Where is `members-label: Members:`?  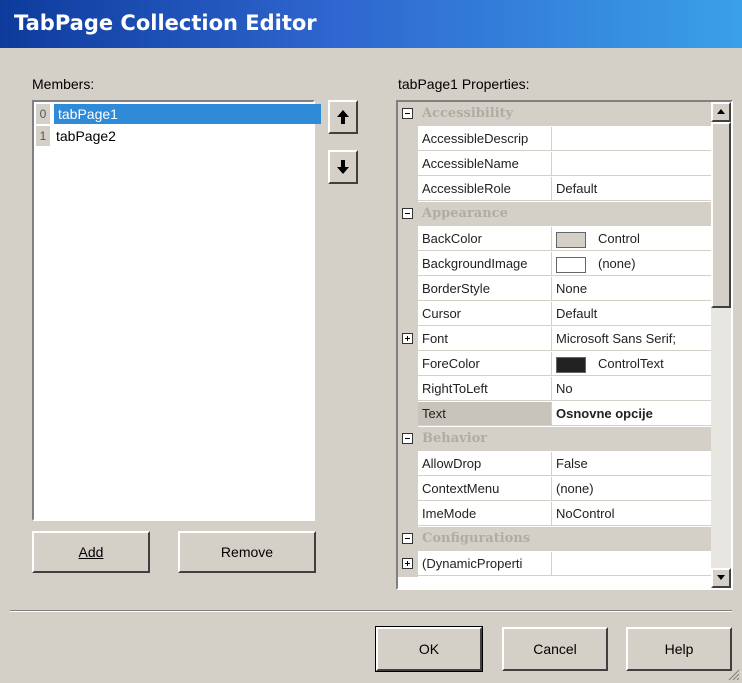 members-label: Members: is located at coordinates (63, 84).